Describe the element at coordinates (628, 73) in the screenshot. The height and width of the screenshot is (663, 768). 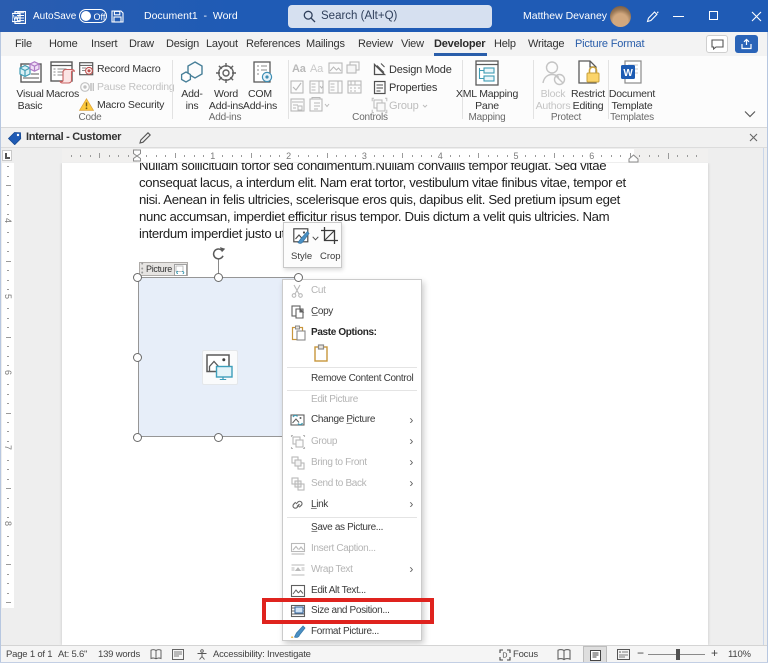
I see `svg-text: W` at that location.